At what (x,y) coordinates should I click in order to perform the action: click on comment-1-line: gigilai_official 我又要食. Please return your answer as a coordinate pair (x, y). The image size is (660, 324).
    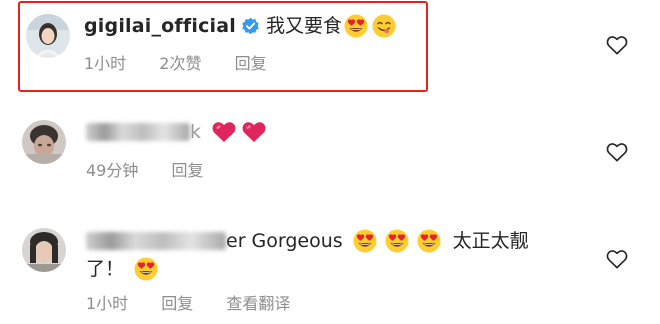
    Looking at the image, I should click on (241, 26).